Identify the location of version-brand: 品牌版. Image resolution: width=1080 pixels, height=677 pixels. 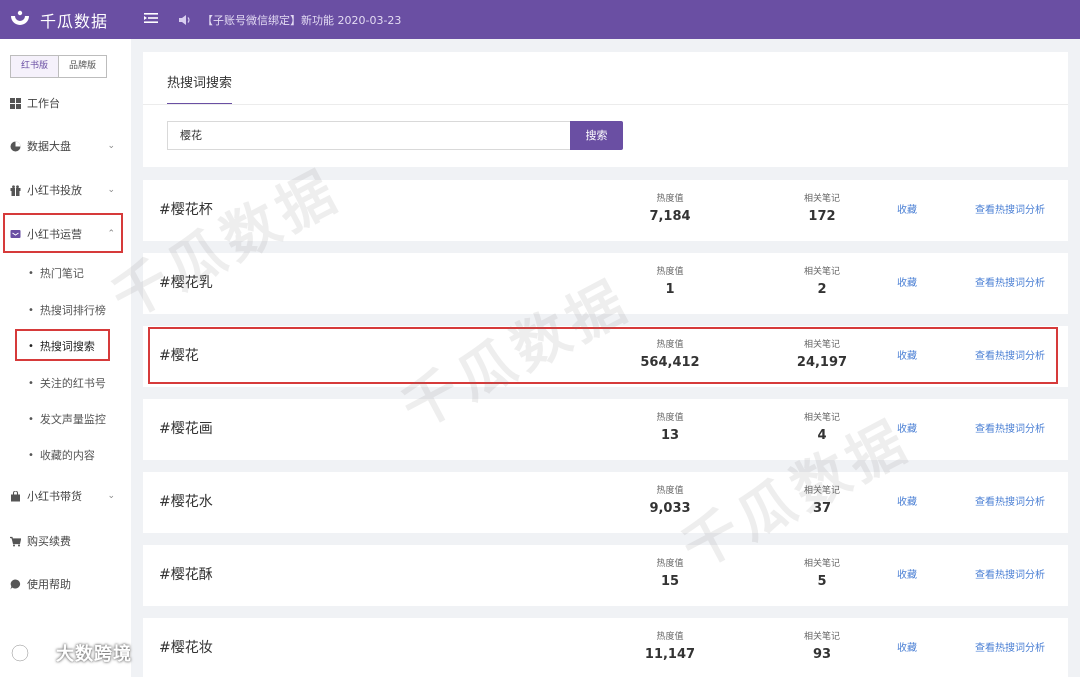
(83, 66).